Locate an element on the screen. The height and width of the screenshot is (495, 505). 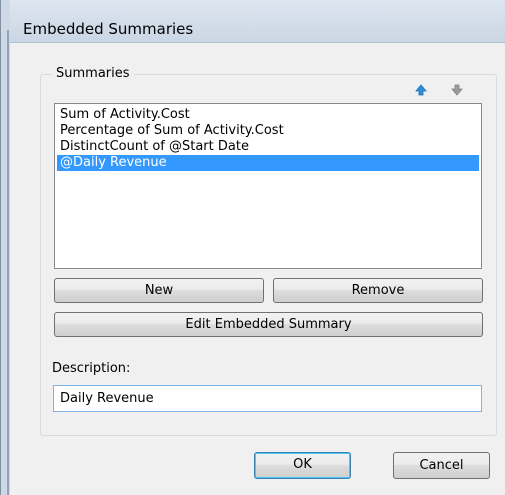
arrow-up-icon is located at coordinates (421, 90).